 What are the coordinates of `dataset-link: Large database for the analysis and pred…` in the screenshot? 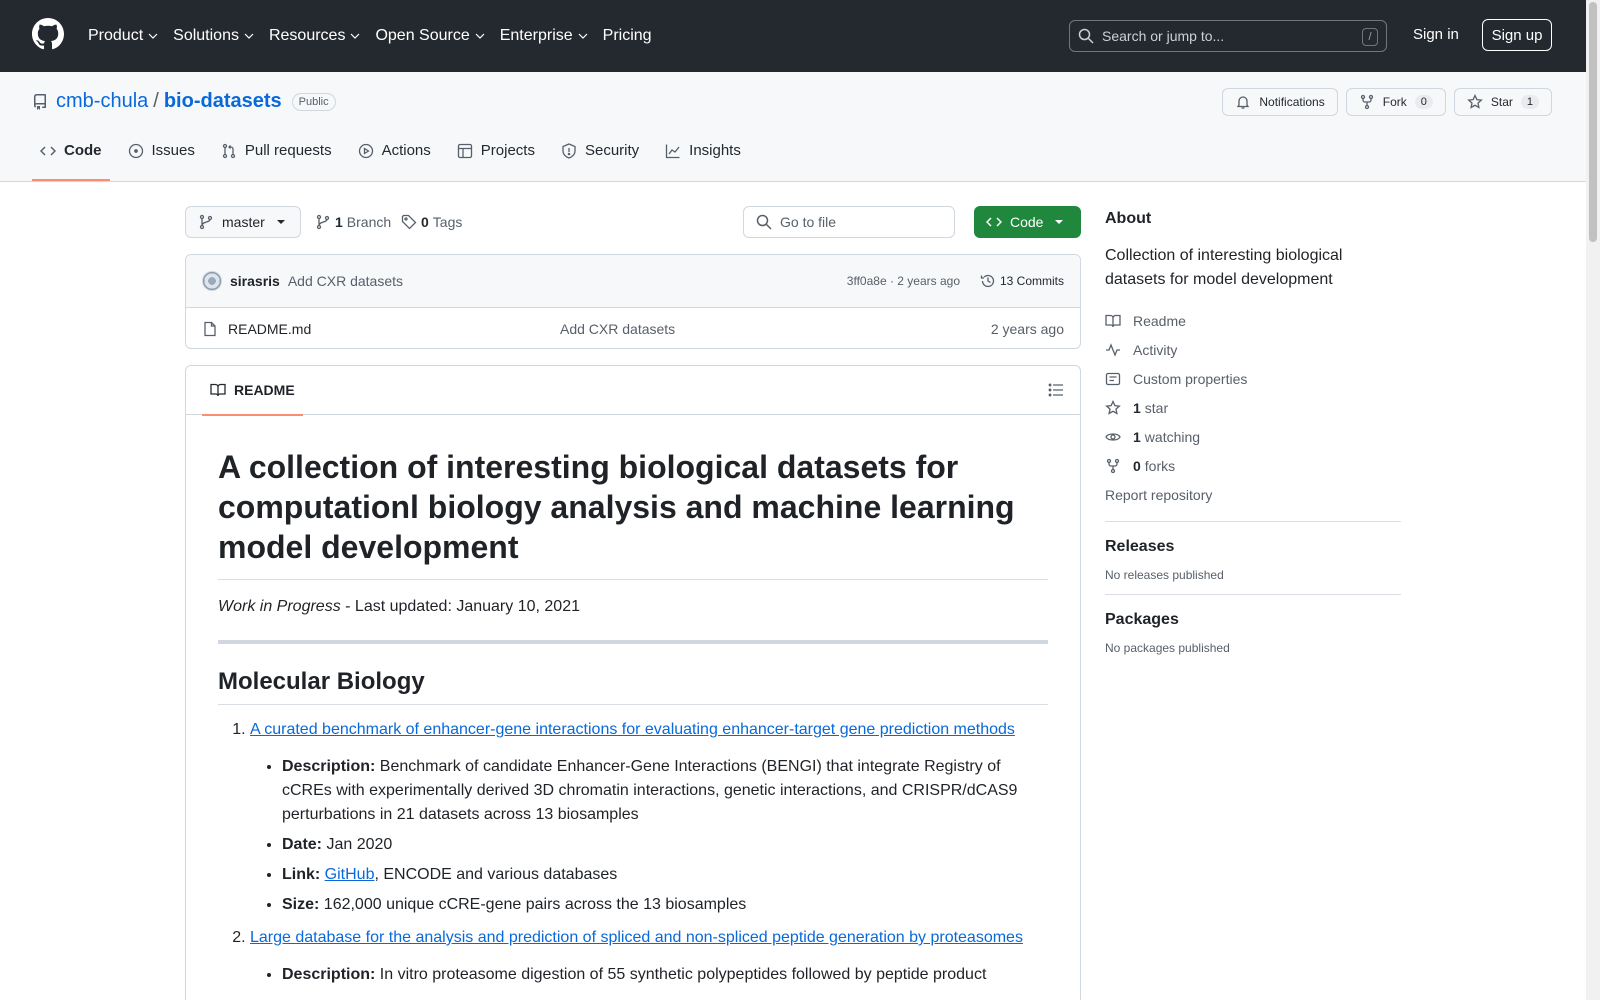 It's located at (636, 937).